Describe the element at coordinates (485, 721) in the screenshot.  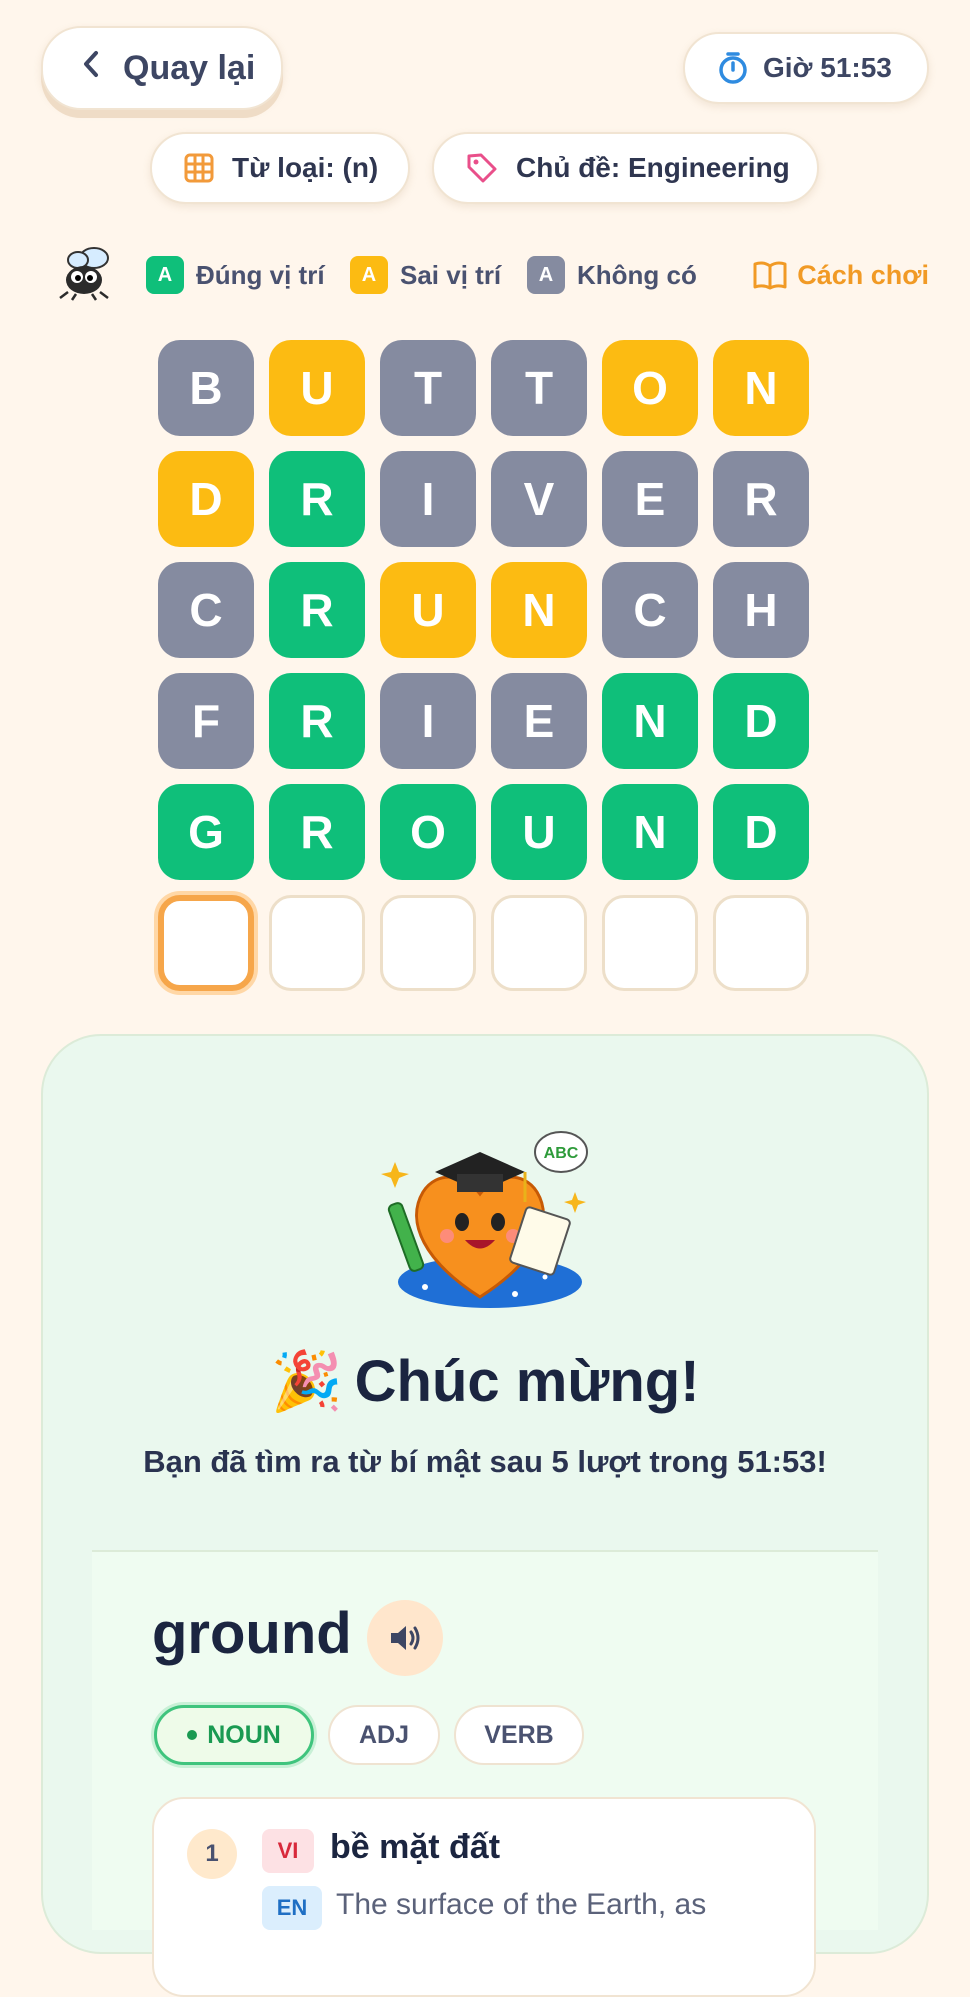
I see `guess-row: FRIEND` at that location.